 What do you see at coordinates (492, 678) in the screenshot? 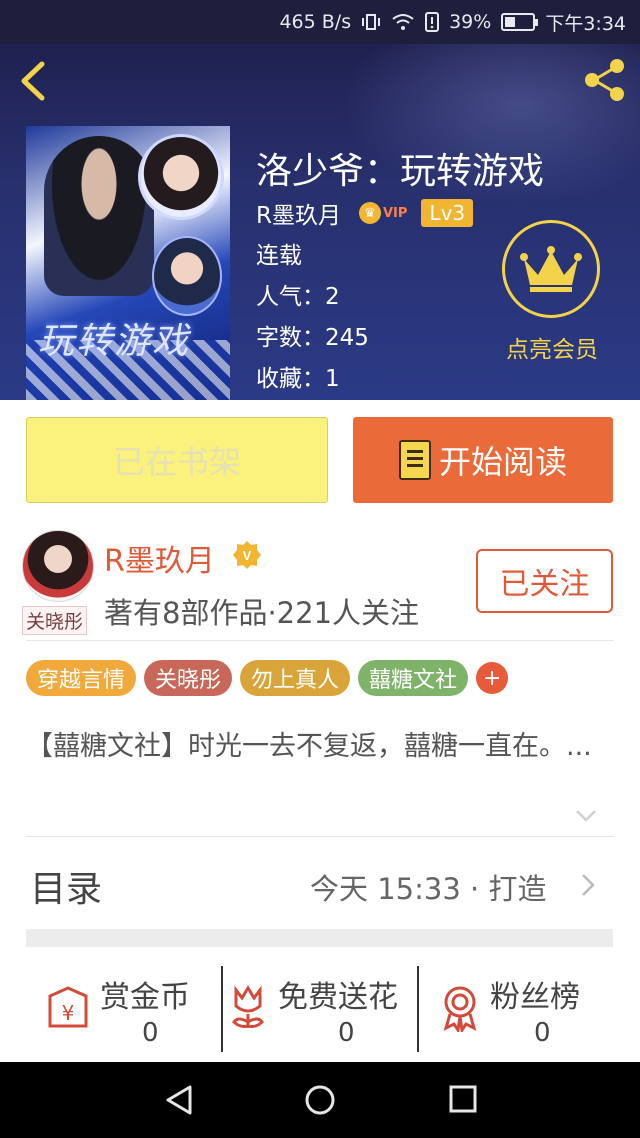
I see `add-tag-button: +` at bounding box center [492, 678].